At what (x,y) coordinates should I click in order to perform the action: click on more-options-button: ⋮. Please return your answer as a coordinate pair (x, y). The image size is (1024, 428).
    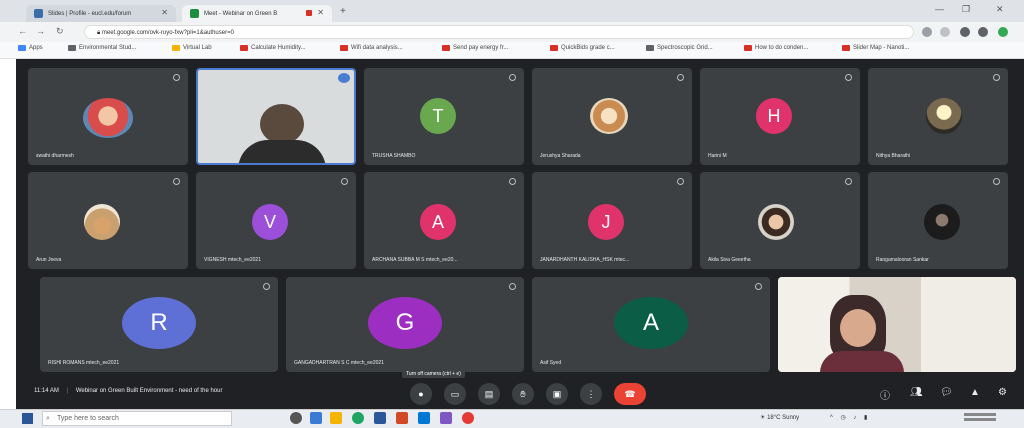
    Looking at the image, I should click on (591, 394).